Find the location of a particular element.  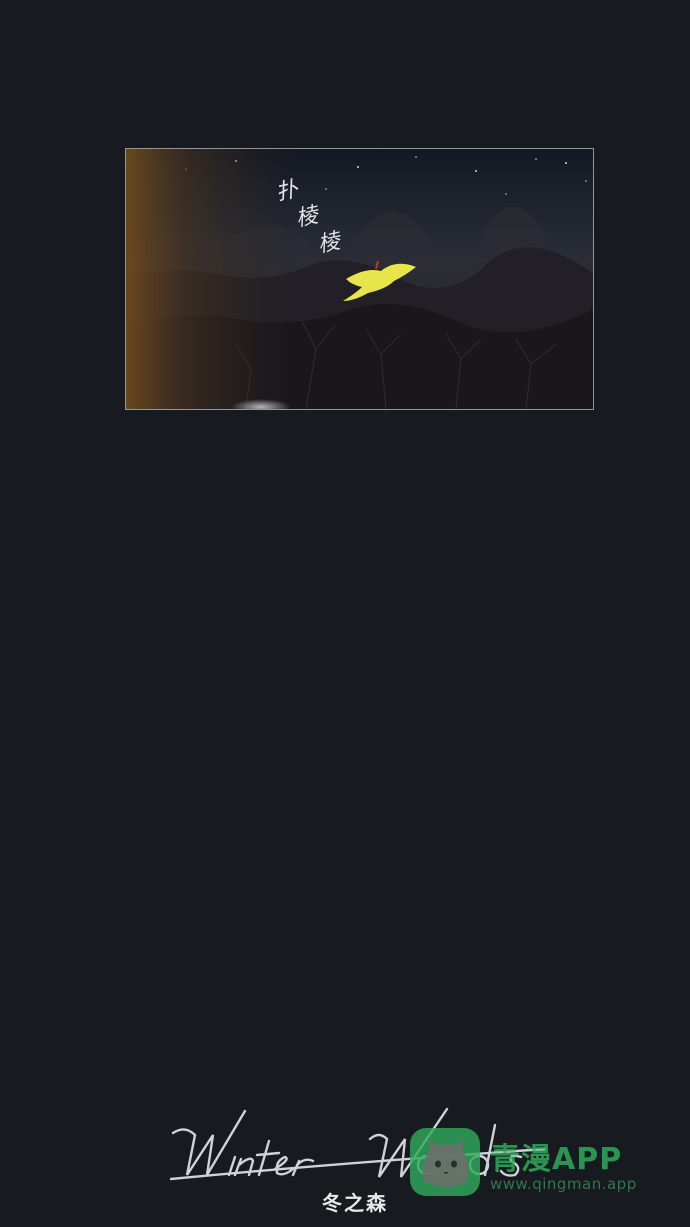

watermark-url: www.qingman.app is located at coordinates (563, 1184).